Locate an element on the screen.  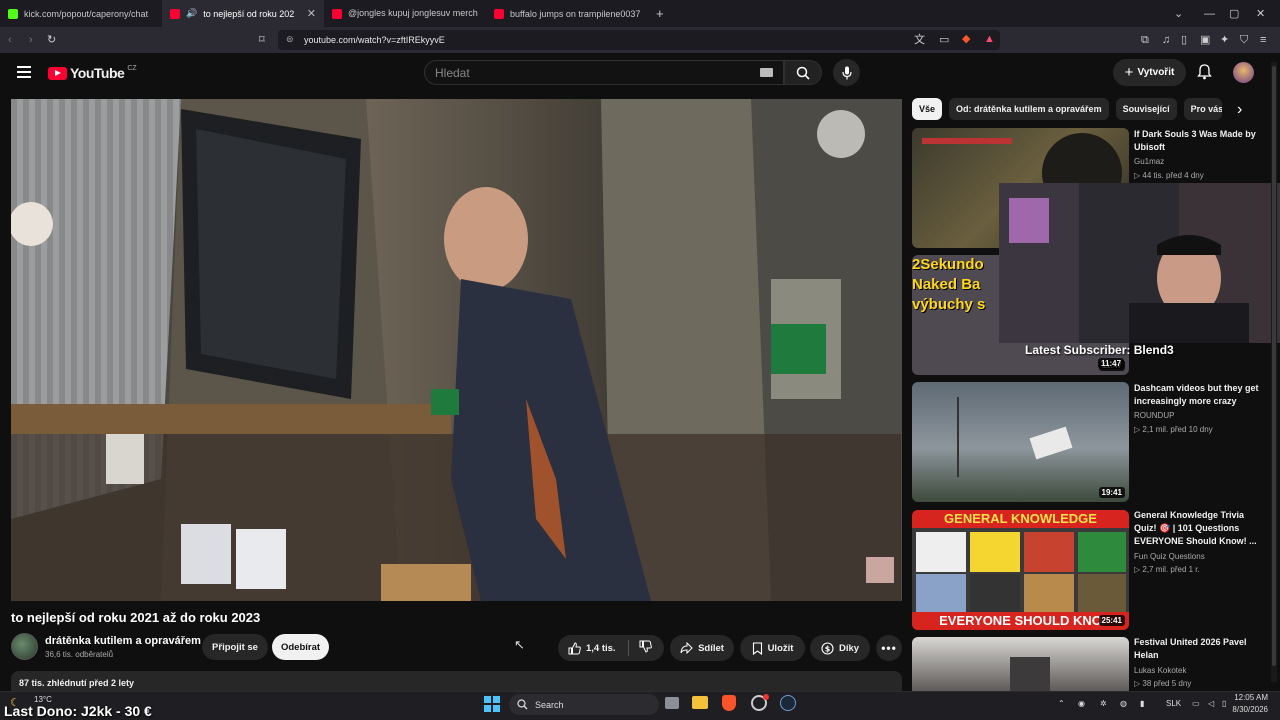
steam-tray-icon: ◍ is located at coordinates (1123, 703).